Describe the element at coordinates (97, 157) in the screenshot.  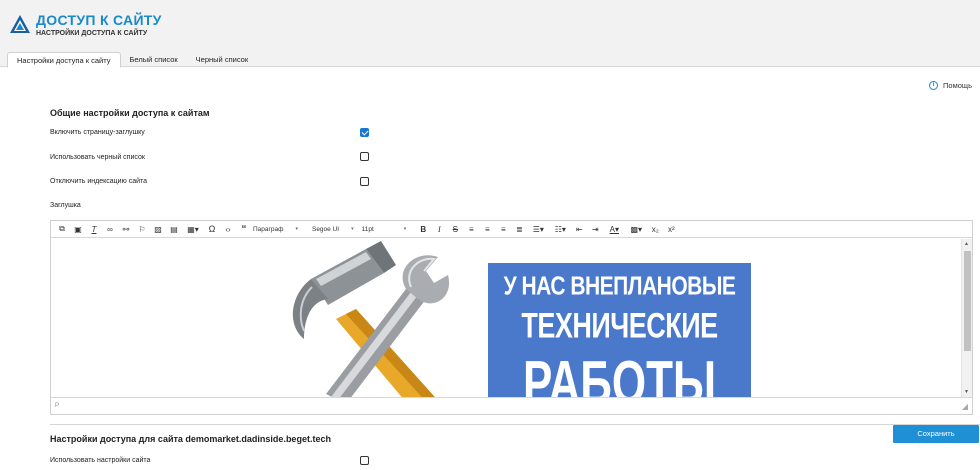
I see `use-blacklist-label: Использовать черный список` at that location.